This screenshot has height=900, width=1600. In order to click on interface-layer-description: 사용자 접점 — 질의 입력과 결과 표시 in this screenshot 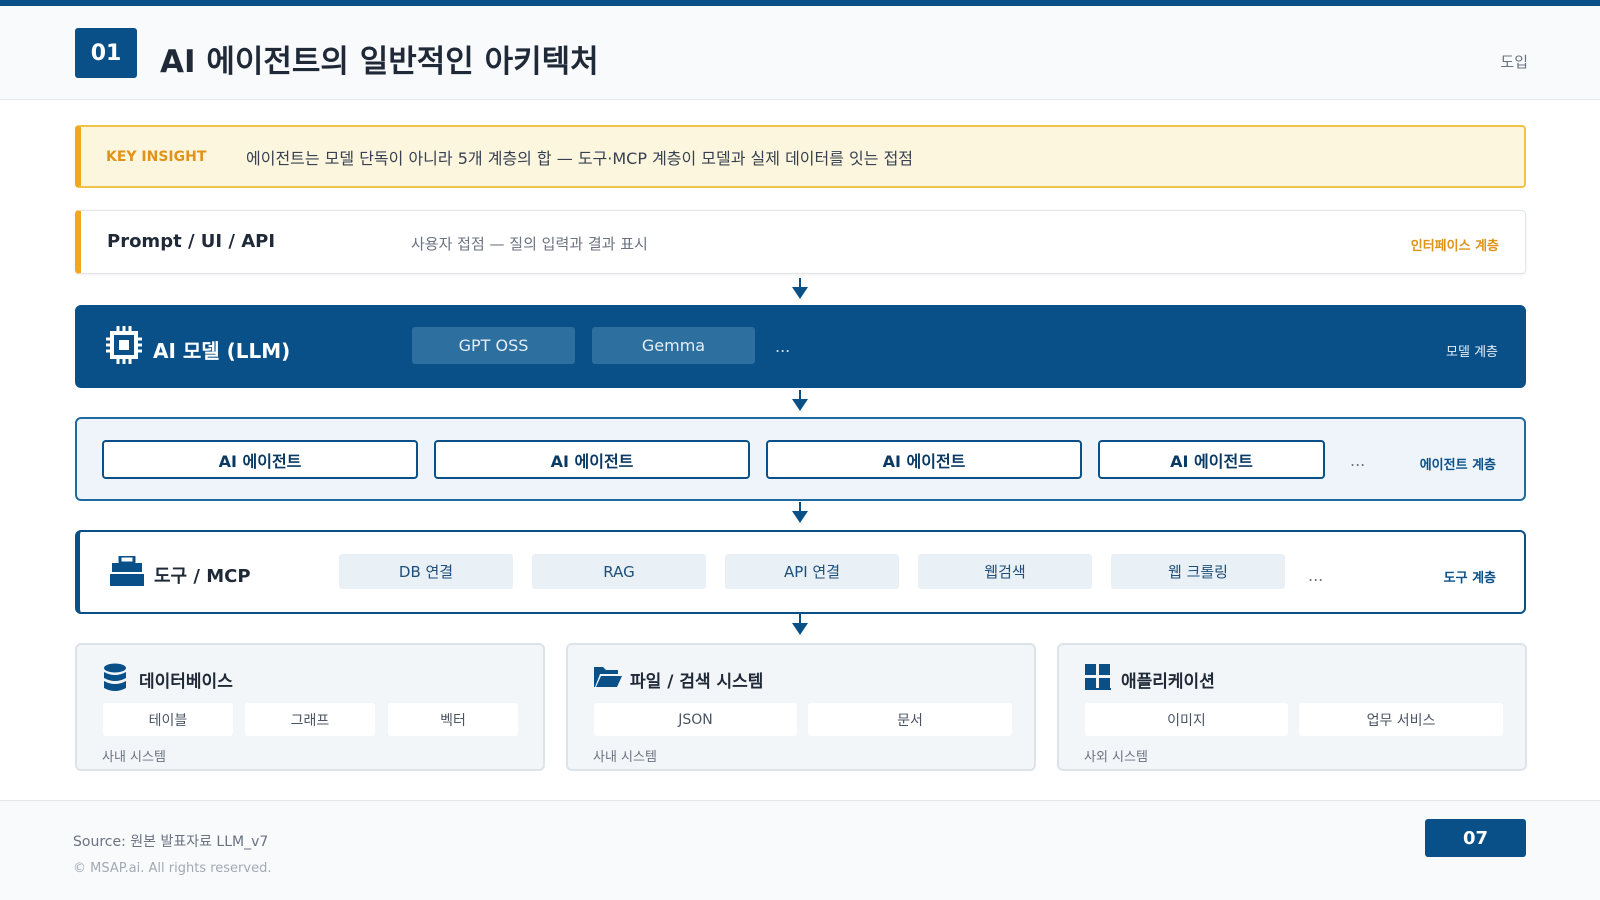, I will do `click(529, 244)`.